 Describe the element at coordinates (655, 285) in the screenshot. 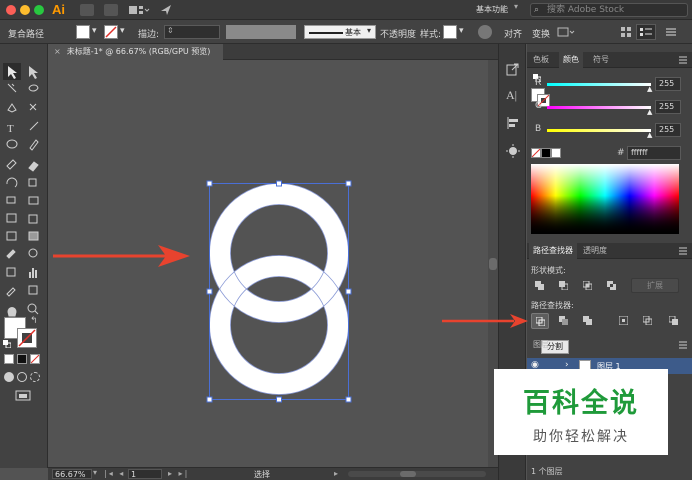

I see `expand-button: 扩展` at that location.